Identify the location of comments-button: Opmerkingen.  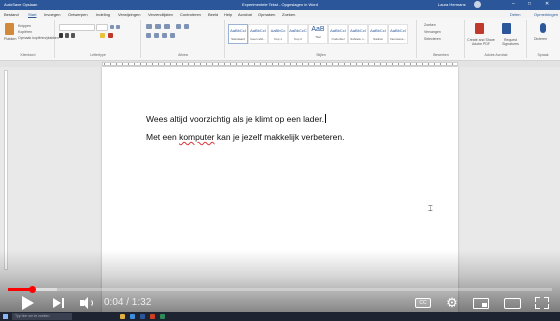
(546, 14).